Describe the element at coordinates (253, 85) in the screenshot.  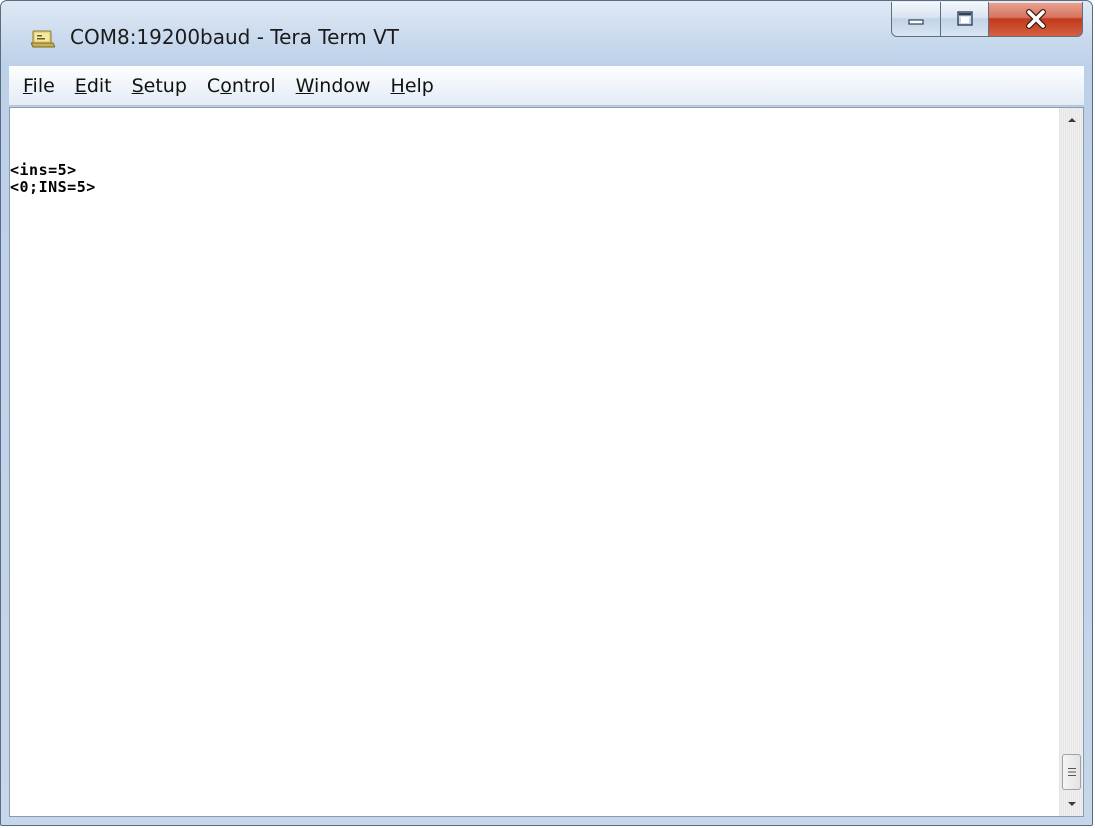
I see `menu-control-rest: ntrol` at that location.